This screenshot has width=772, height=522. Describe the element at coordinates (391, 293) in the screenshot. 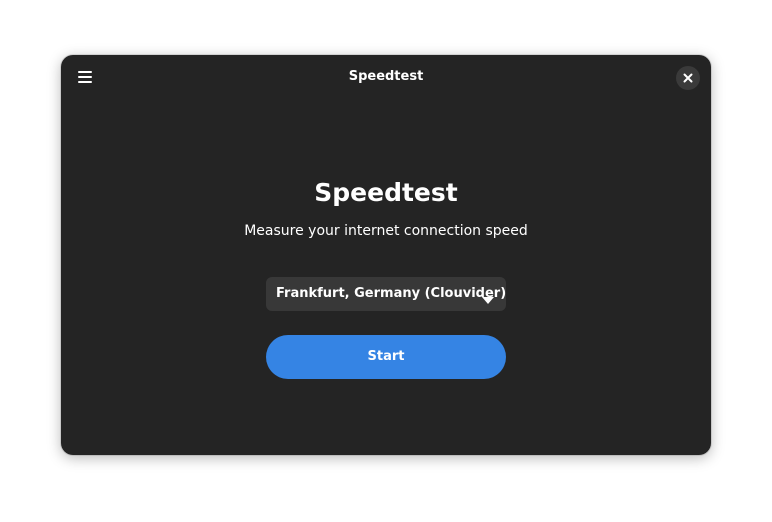

I see `server-dropdown-label: Frankfurt, Germany (Clouvider)` at that location.